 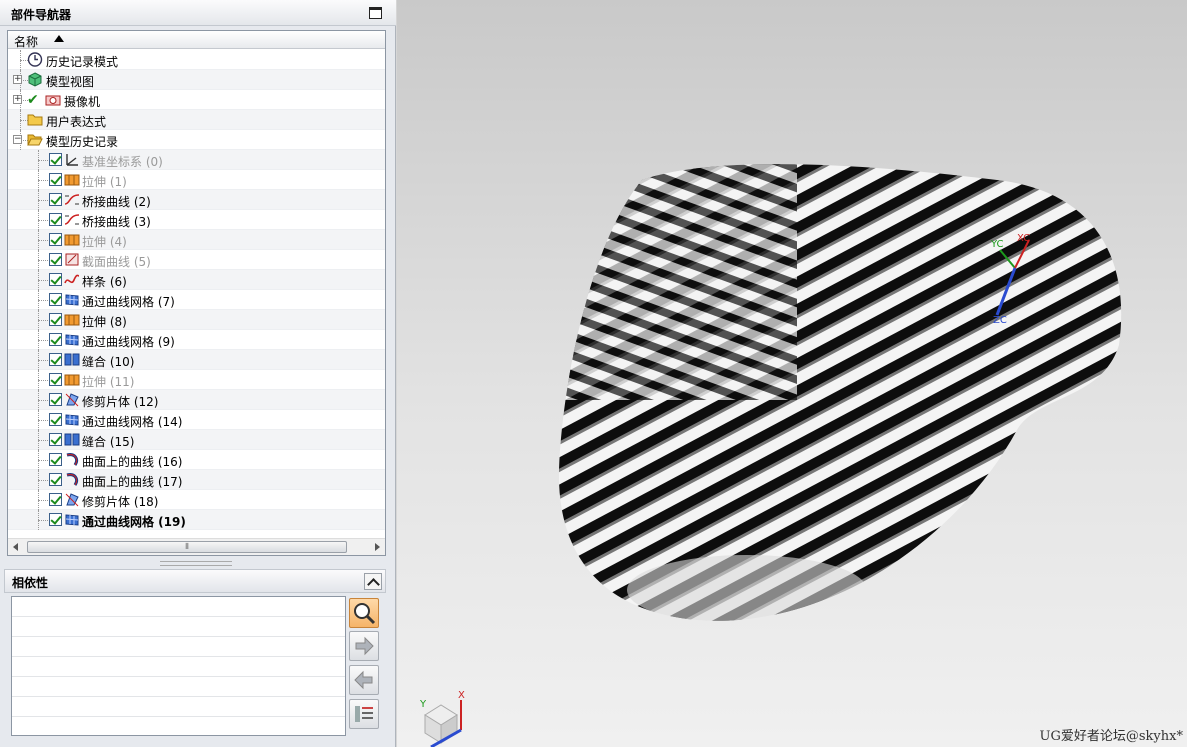 What do you see at coordinates (104, 182) in the screenshot?
I see `tree-row-label: 拉伸 (1)` at bounding box center [104, 182].